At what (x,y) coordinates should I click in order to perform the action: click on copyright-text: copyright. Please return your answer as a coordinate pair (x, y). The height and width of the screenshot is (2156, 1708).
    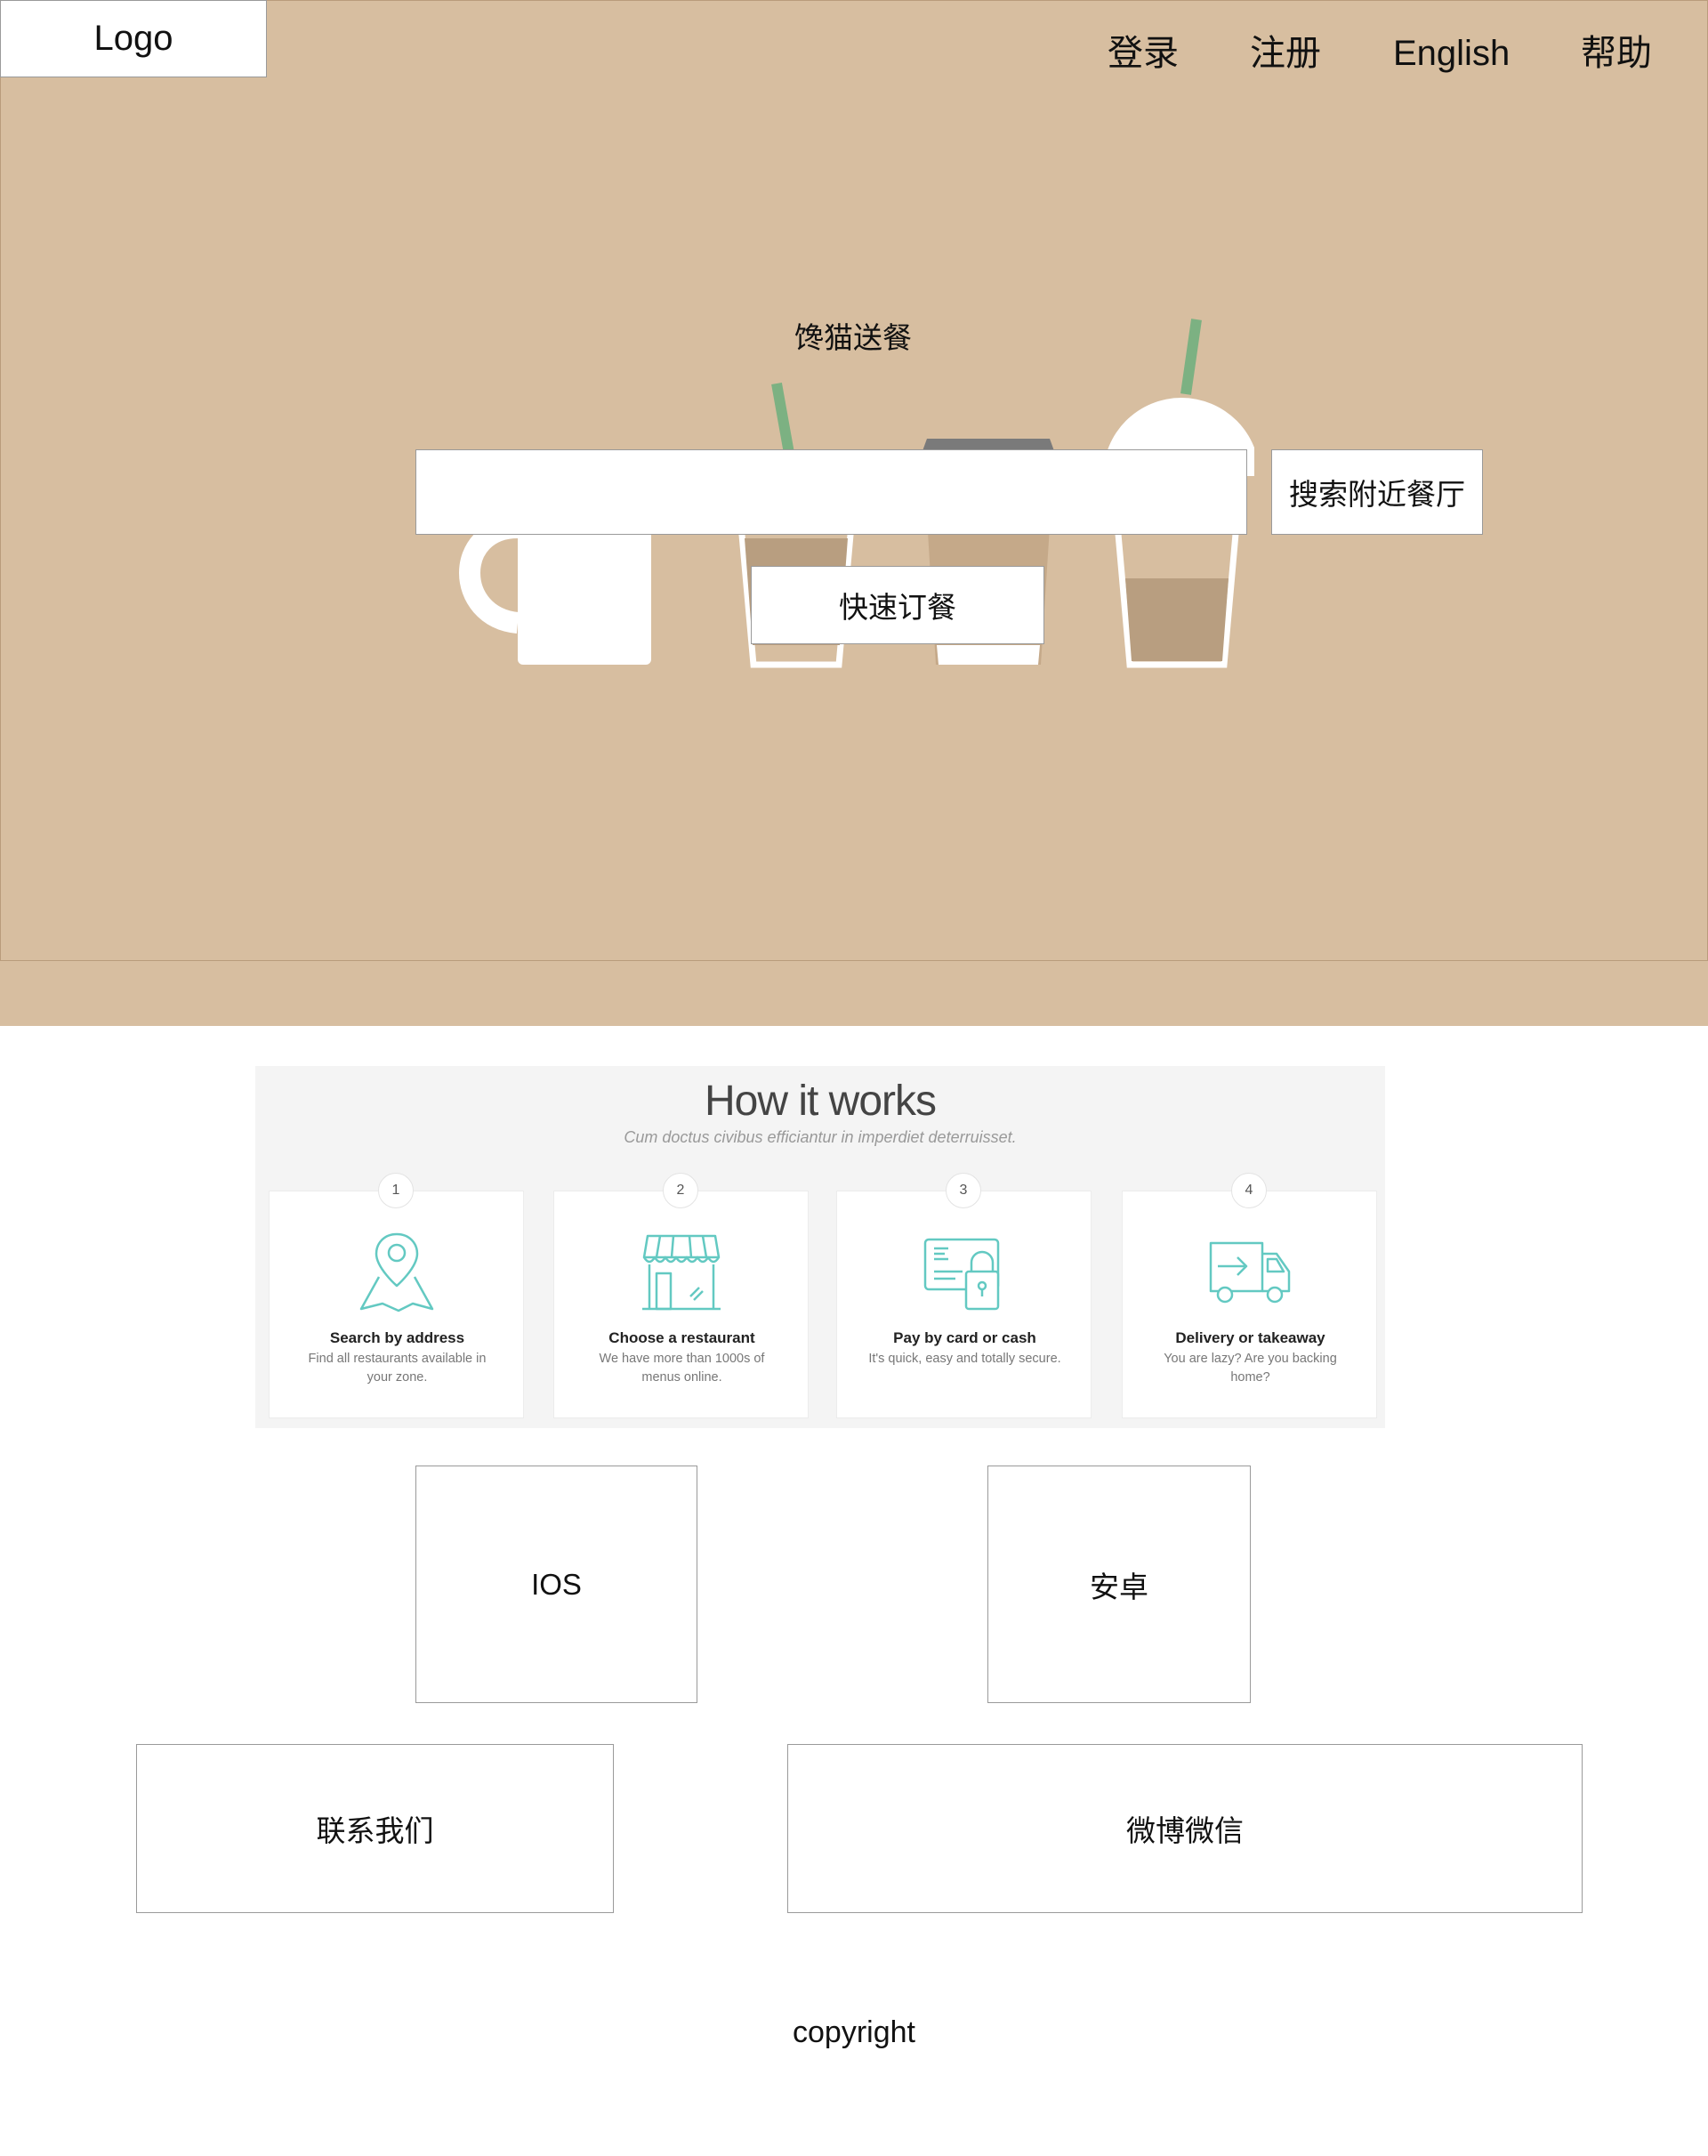
    Looking at the image, I should click on (854, 2032).